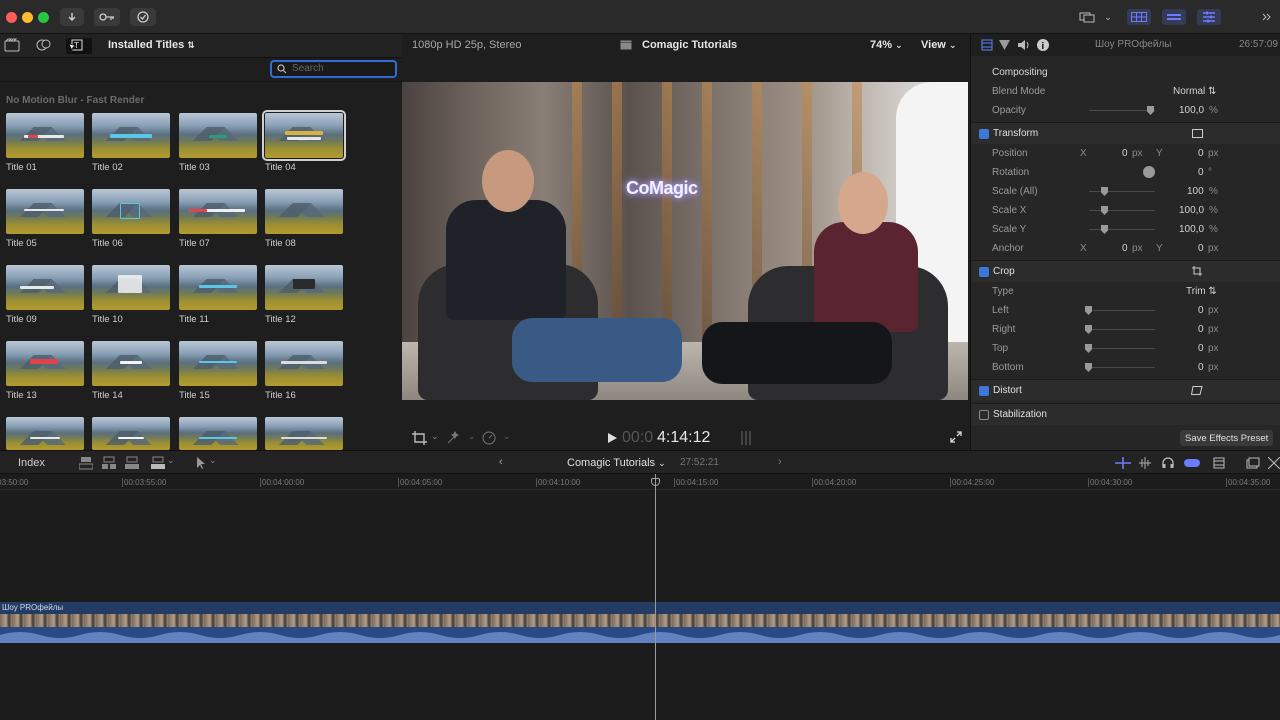  What do you see at coordinates (1122, 191) in the screenshot?
I see `scale-all-slider` at bounding box center [1122, 191].